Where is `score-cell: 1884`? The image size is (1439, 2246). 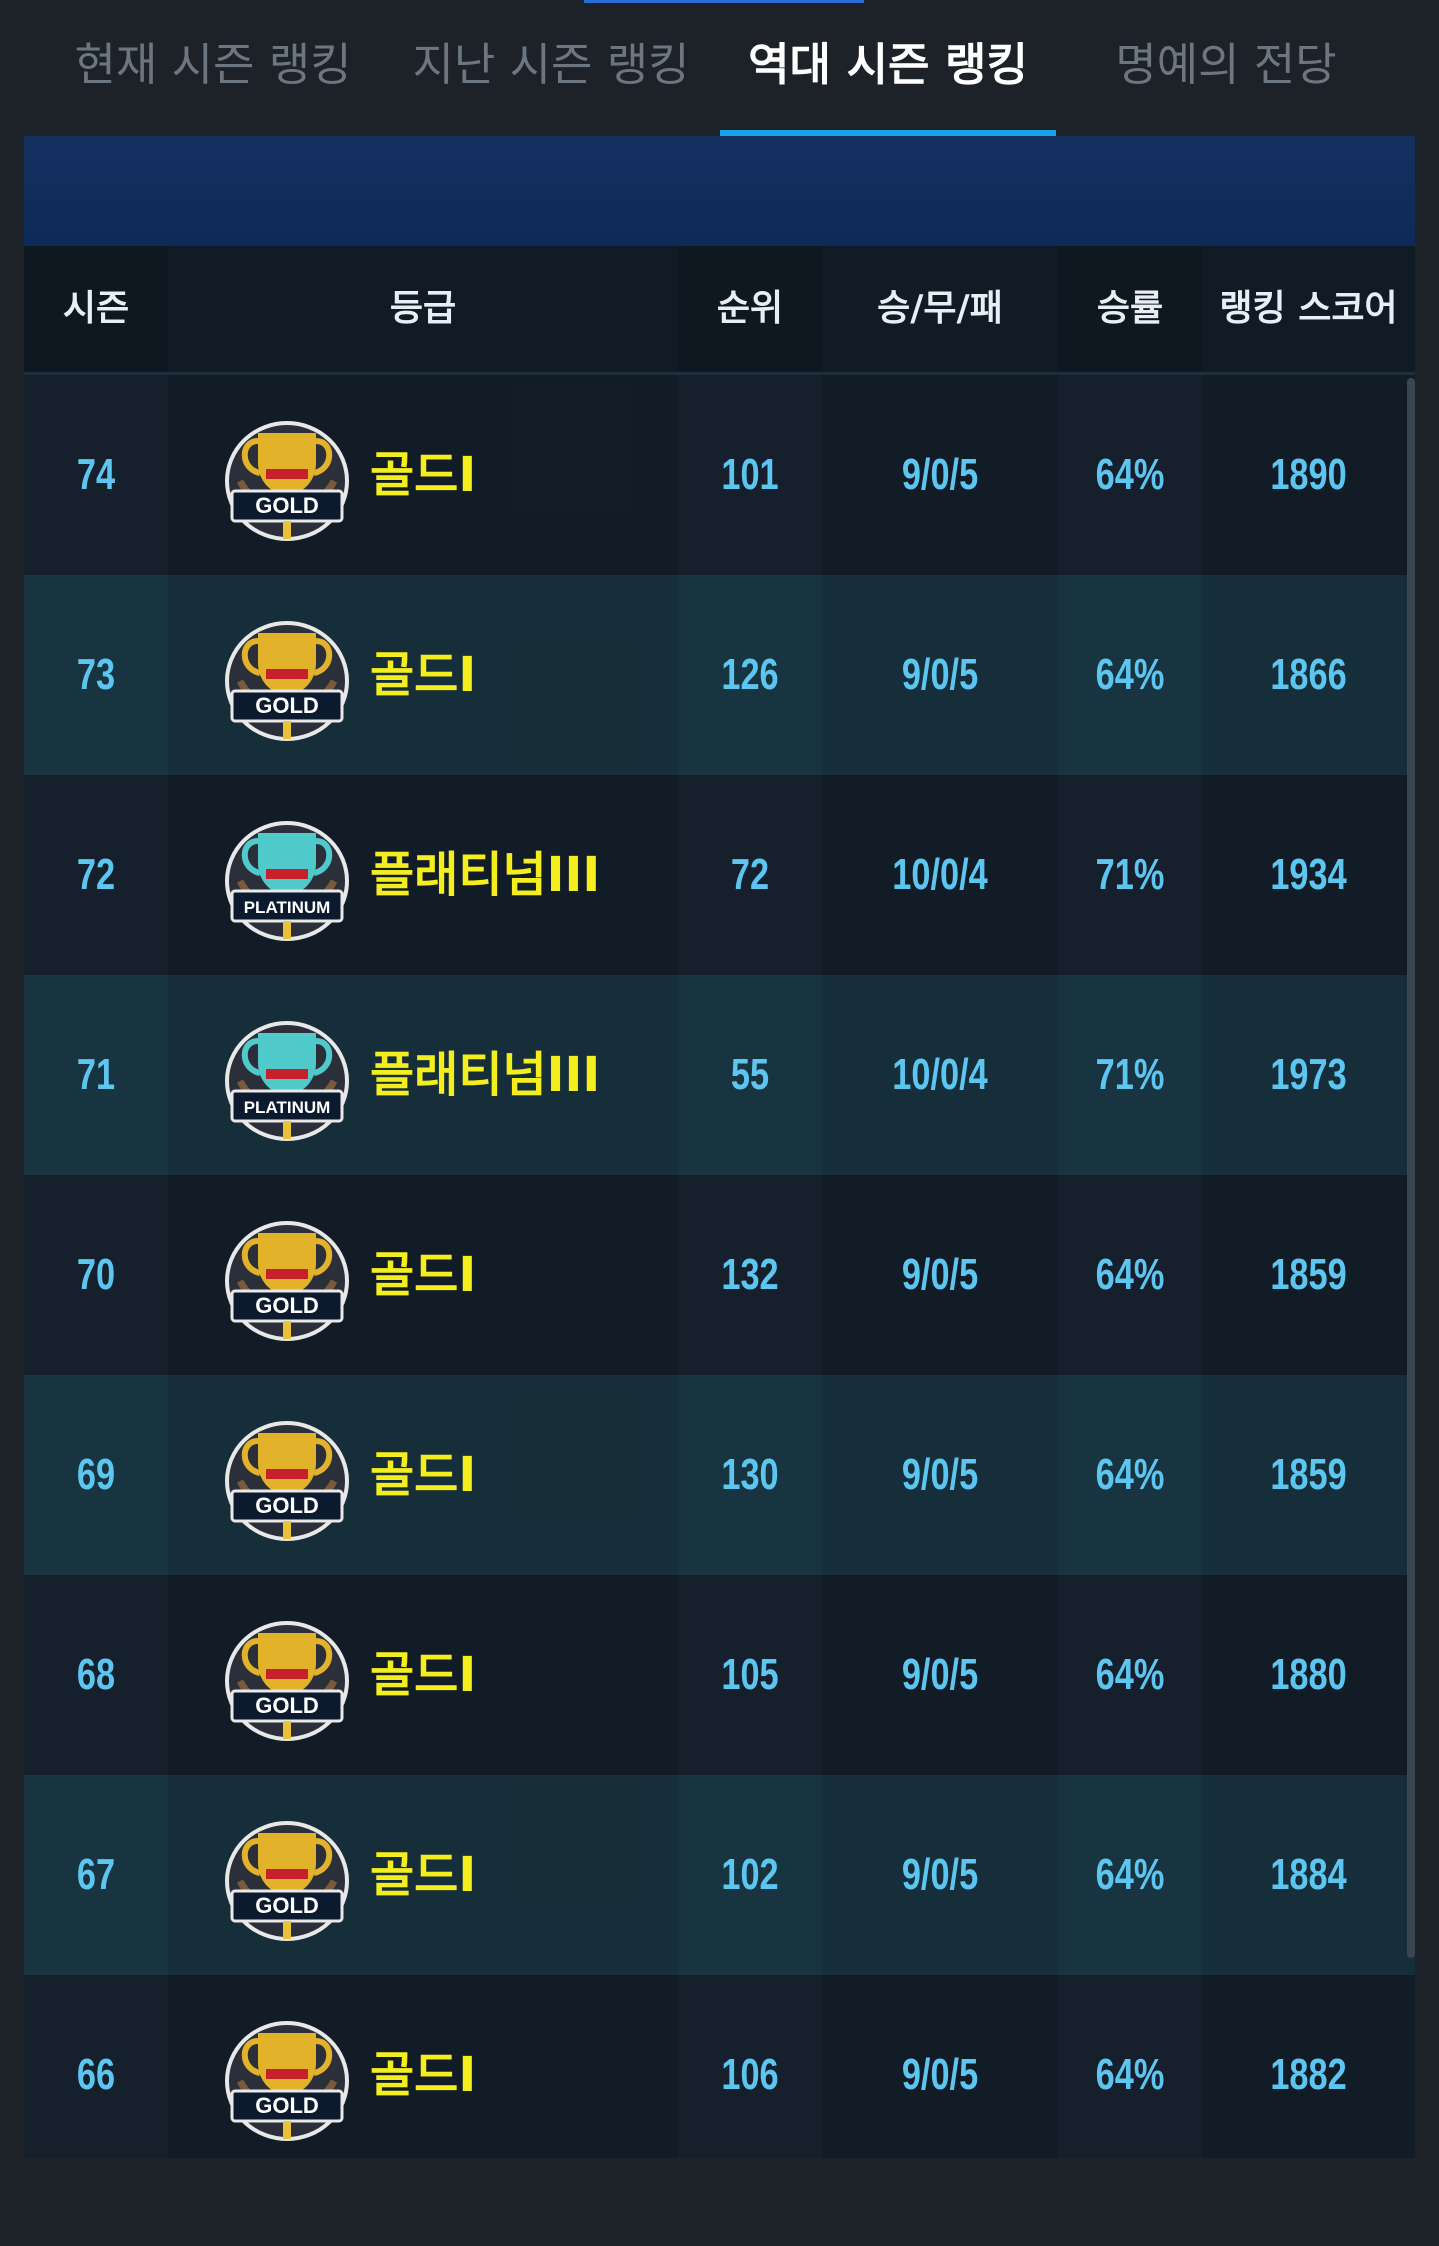
score-cell: 1884 is located at coordinates (1308, 1874).